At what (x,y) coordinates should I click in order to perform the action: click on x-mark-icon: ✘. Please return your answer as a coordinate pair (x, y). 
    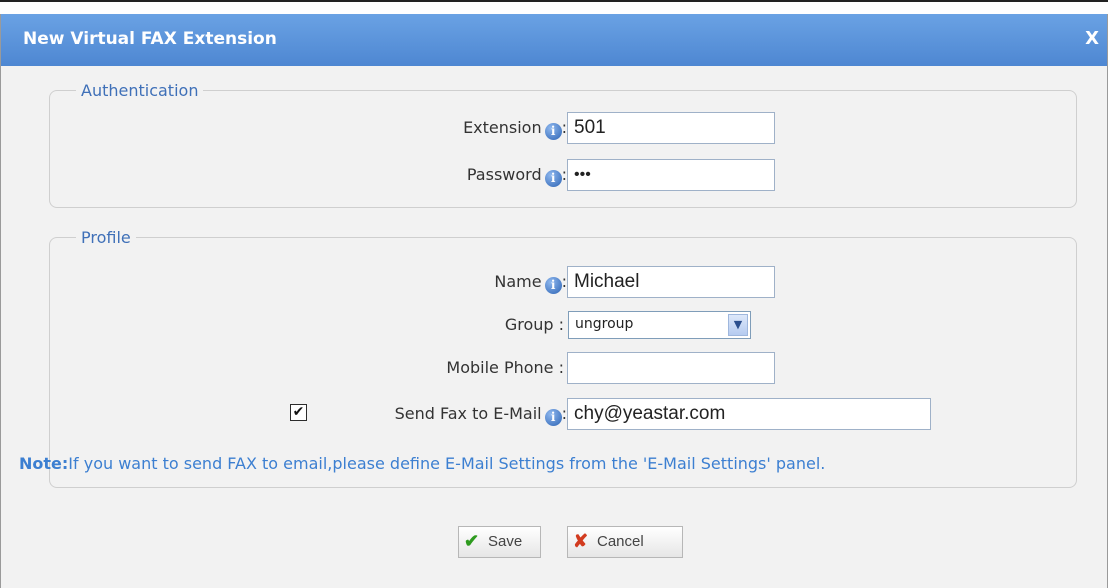
    Looking at the image, I should click on (581, 541).